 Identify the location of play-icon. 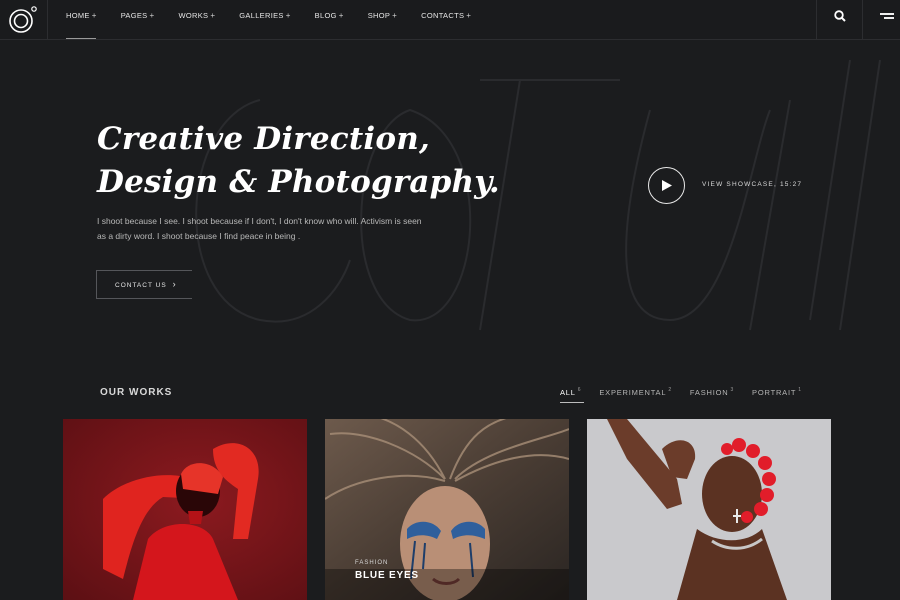
(667, 185).